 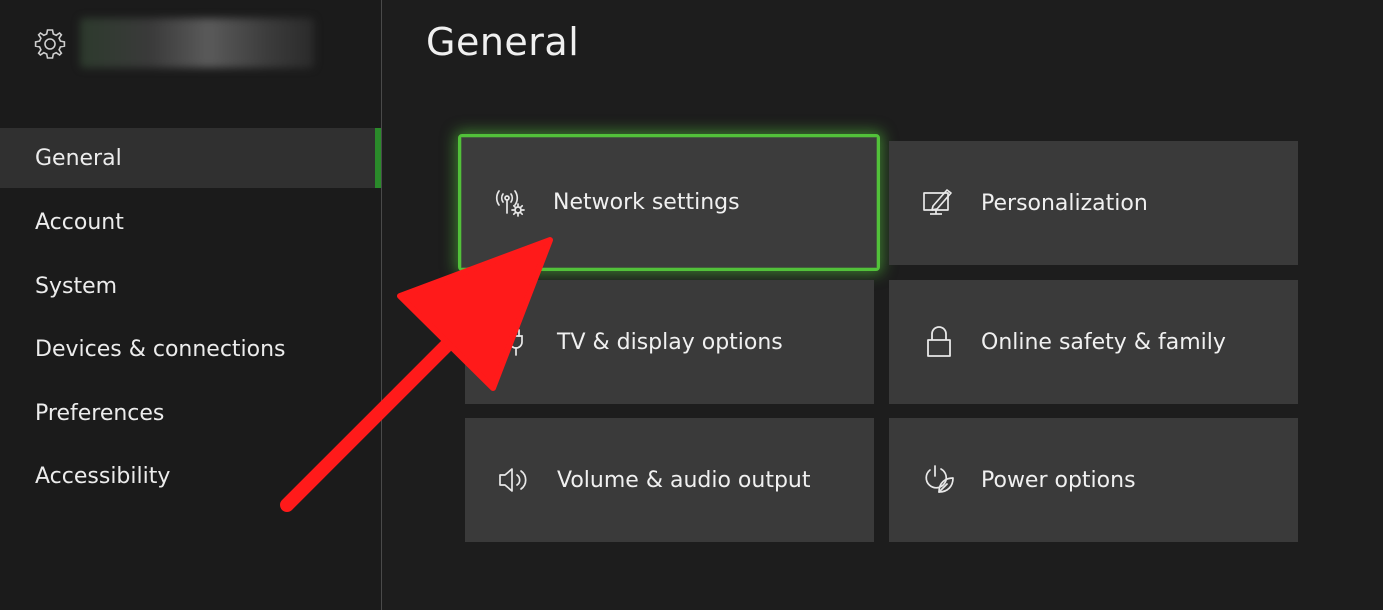 I want to click on sidebar-item-devices-connections: Devices & connections, so click(x=190, y=350).